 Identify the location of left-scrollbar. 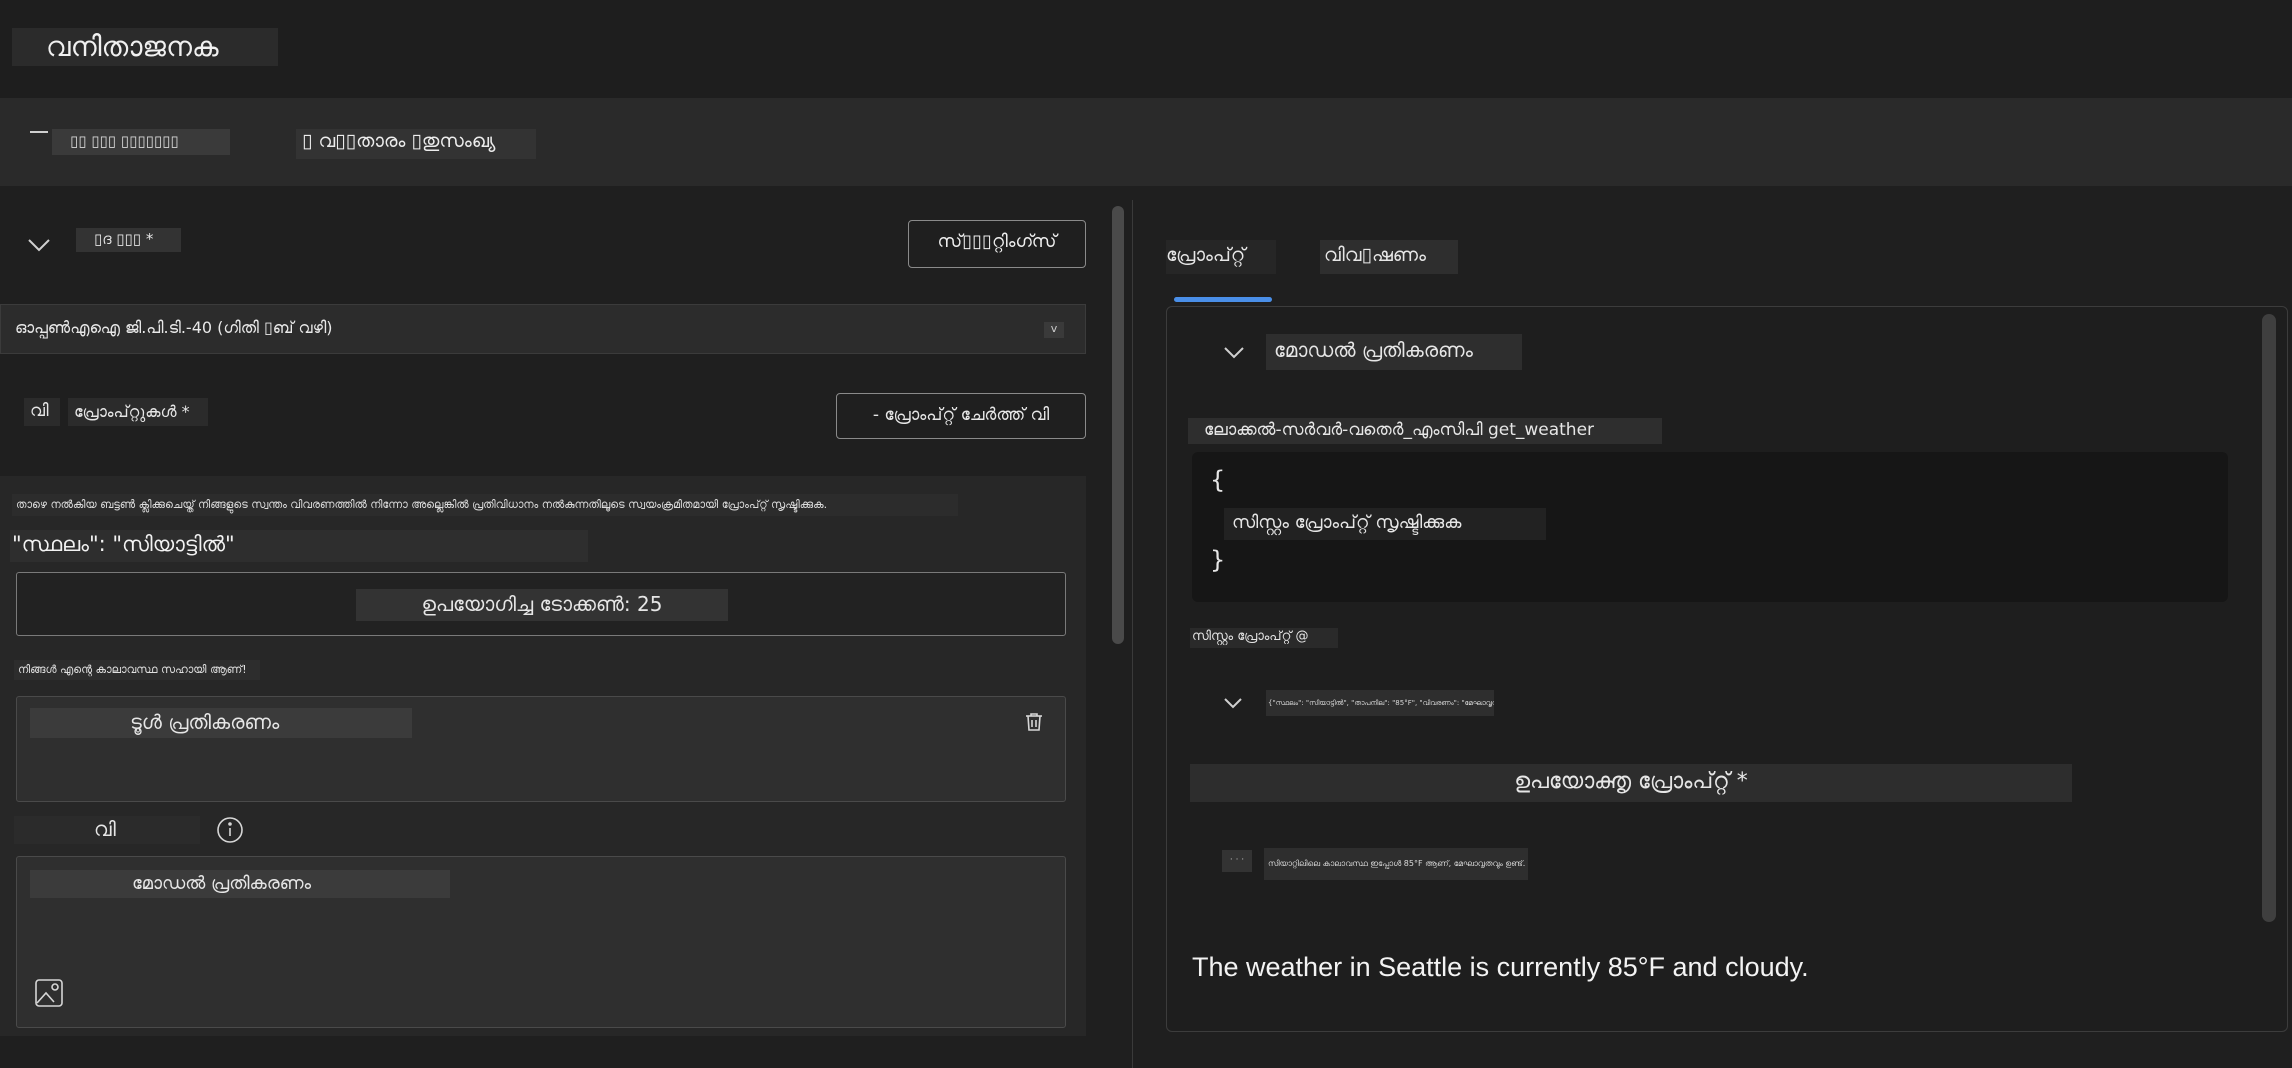
(1118, 425).